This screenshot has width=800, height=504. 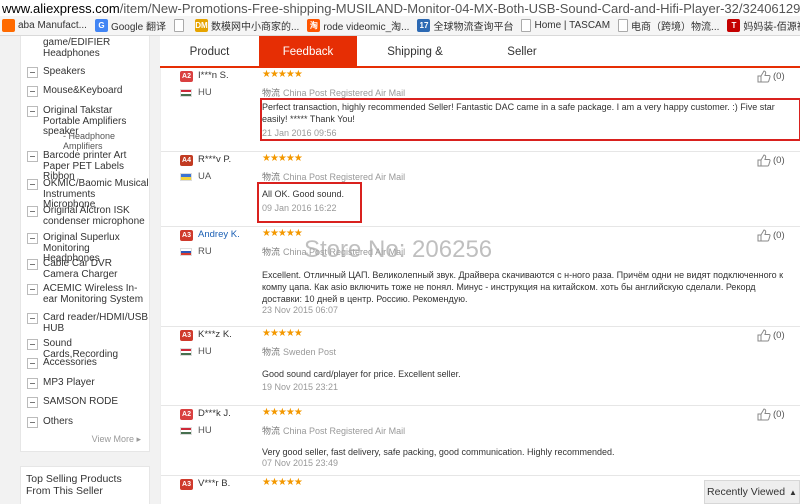 I want to click on seventeen-icon: 17, so click(x=424, y=25).